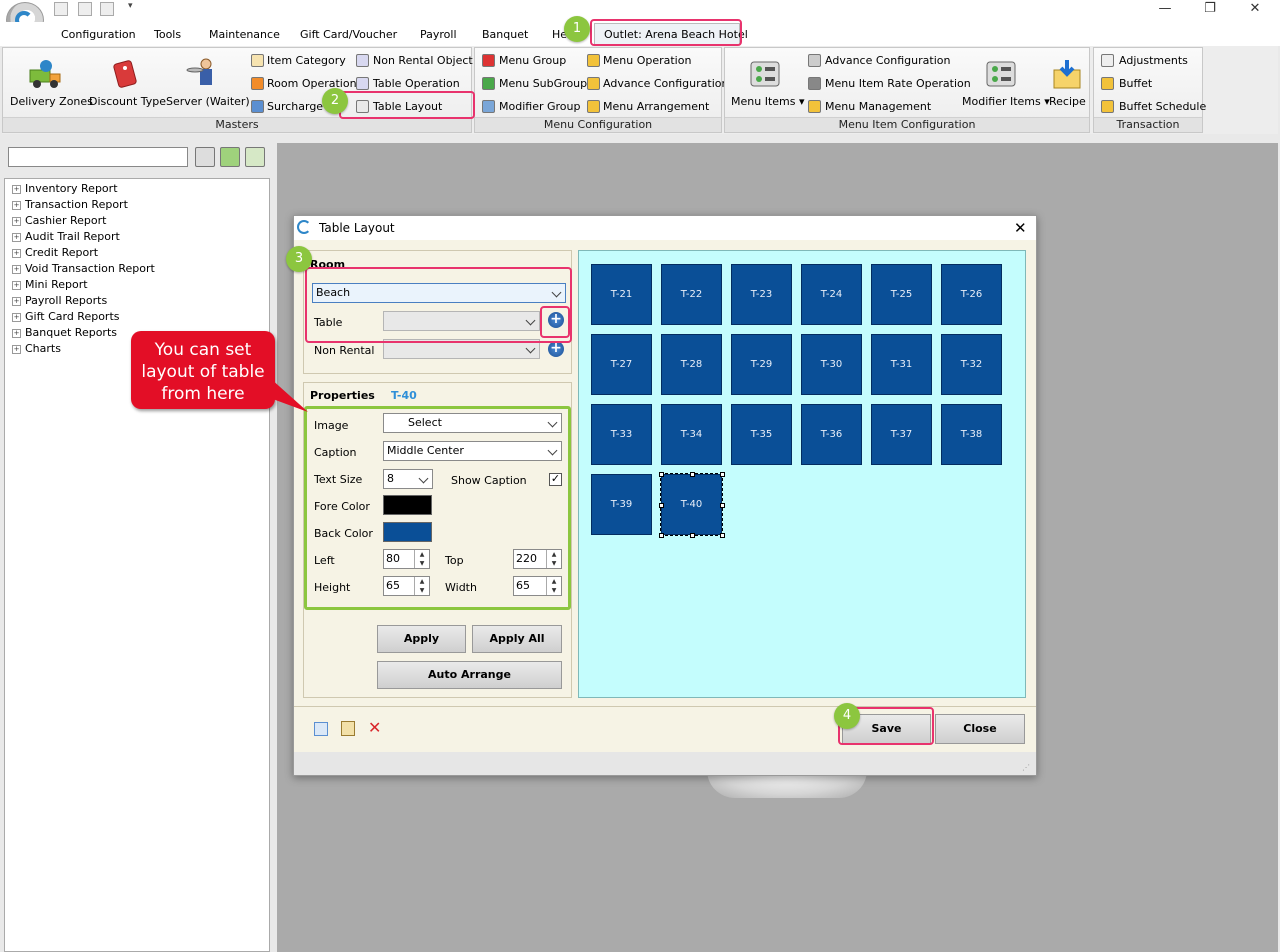 This screenshot has width=1280, height=952. Describe the element at coordinates (59, 220) in the screenshot. I see `tree-item: + Cashier Report` at that location.